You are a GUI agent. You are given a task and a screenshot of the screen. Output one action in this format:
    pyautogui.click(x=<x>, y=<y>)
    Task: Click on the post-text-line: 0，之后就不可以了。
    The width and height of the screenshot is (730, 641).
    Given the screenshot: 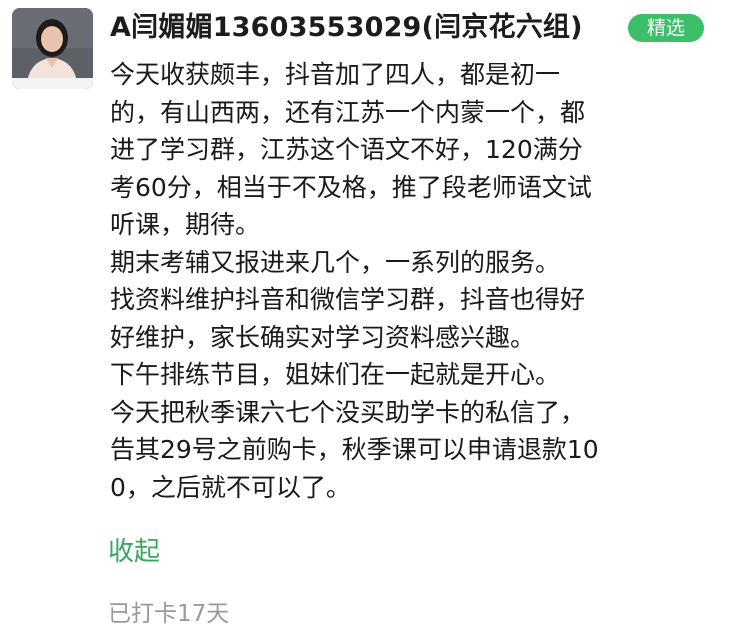 What is the action you would take?
    pyautogui.click(x=230, y=487)
    